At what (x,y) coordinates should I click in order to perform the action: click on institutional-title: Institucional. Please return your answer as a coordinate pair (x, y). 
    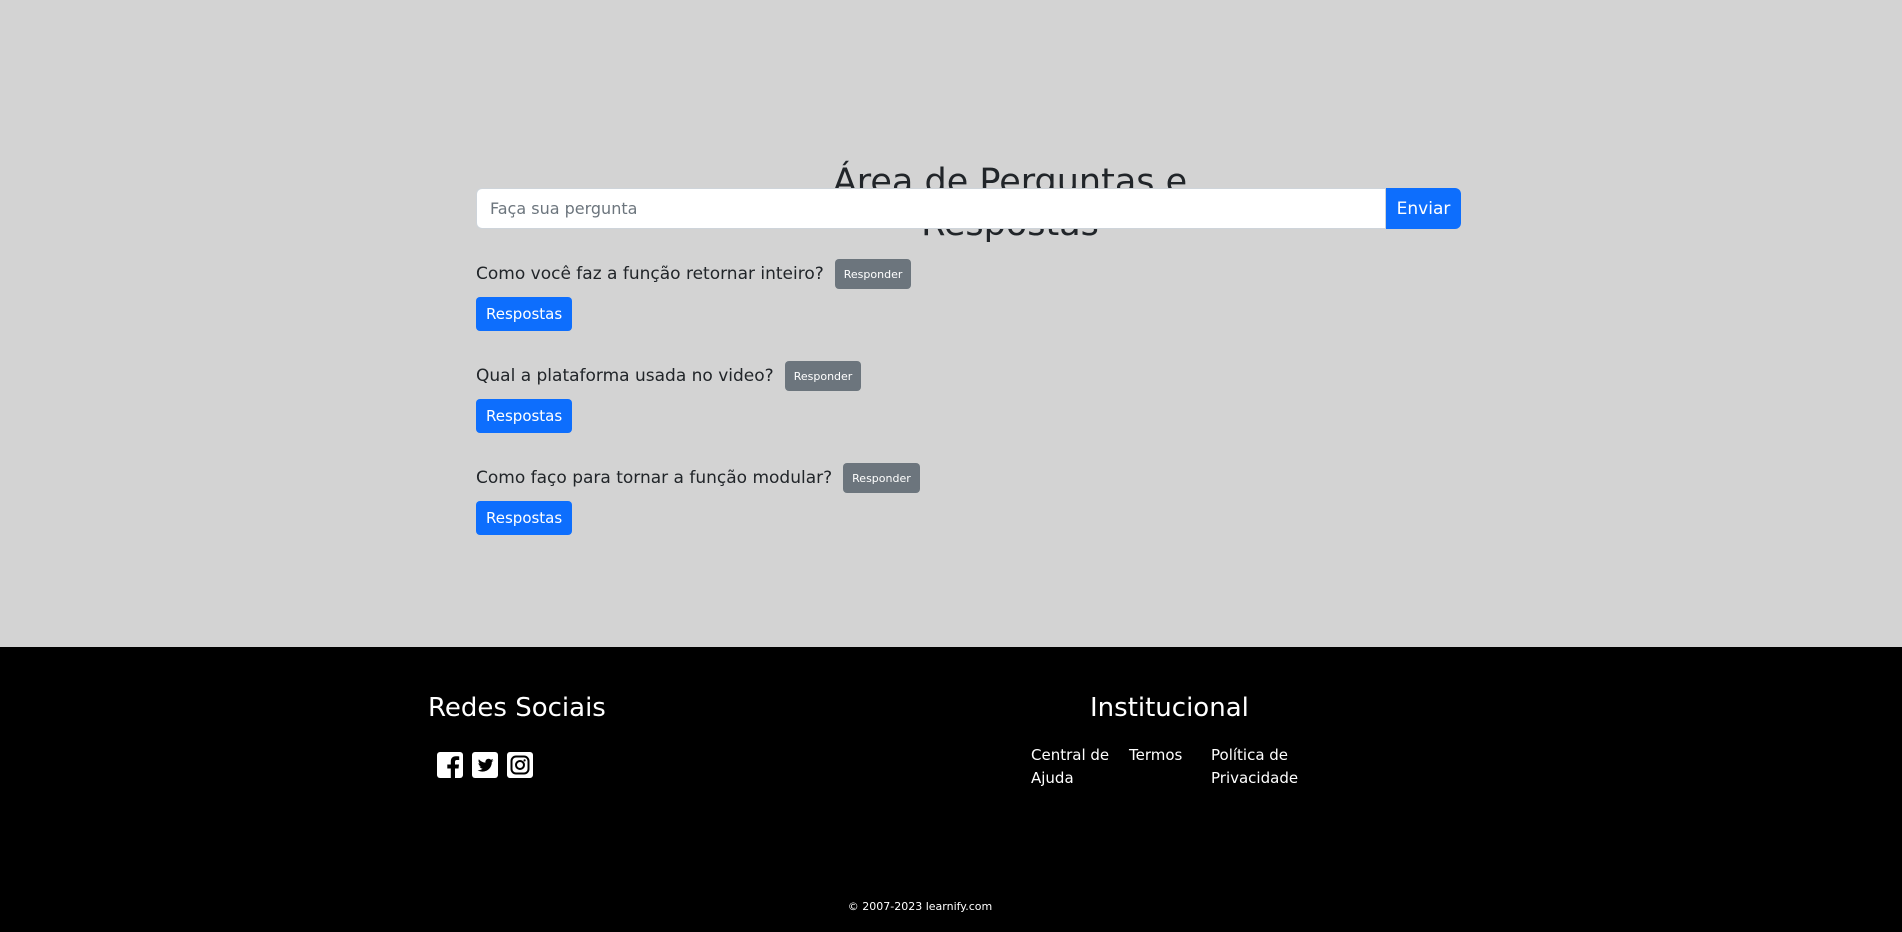
    Looking at the image, I should click on (1169, 708).